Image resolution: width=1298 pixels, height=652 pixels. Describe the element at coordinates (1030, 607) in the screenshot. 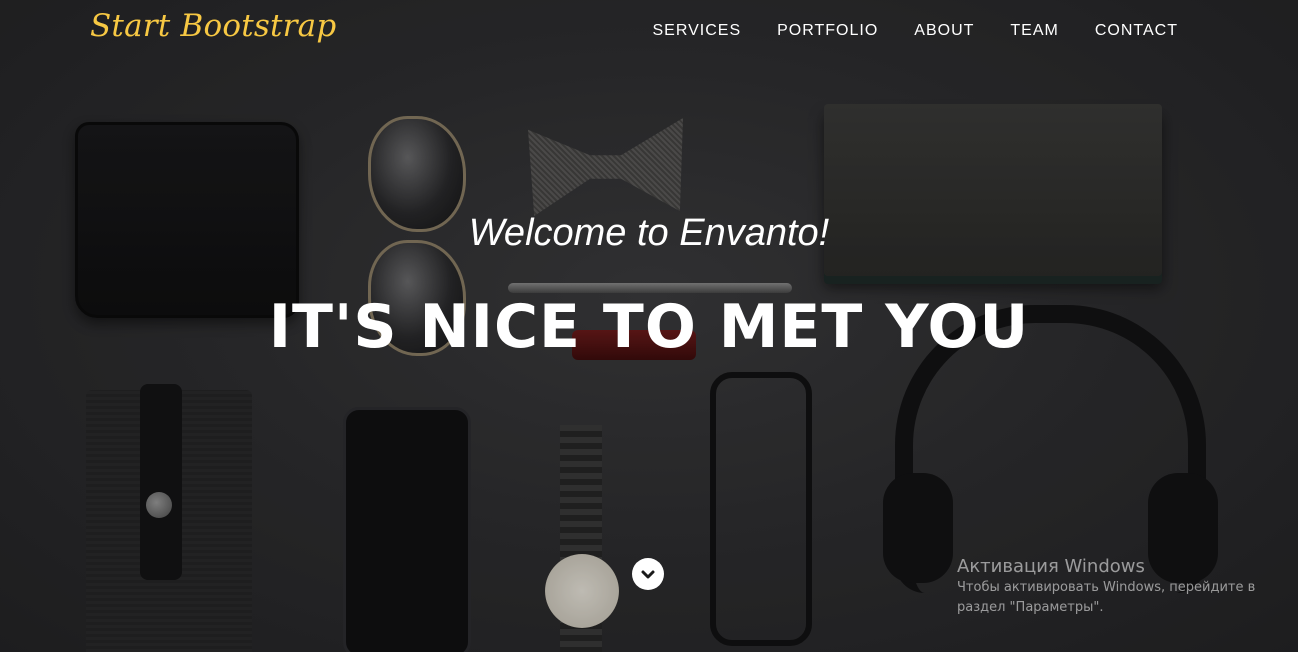

I see `watermark-line-2: раздел "Параметры".` at that location.